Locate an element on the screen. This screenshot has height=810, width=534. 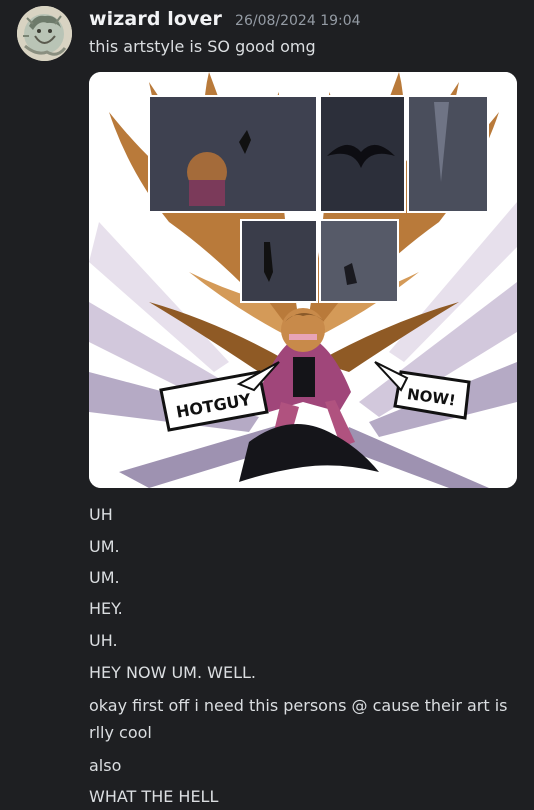
user-avatar is located at coordinates (44, 33).